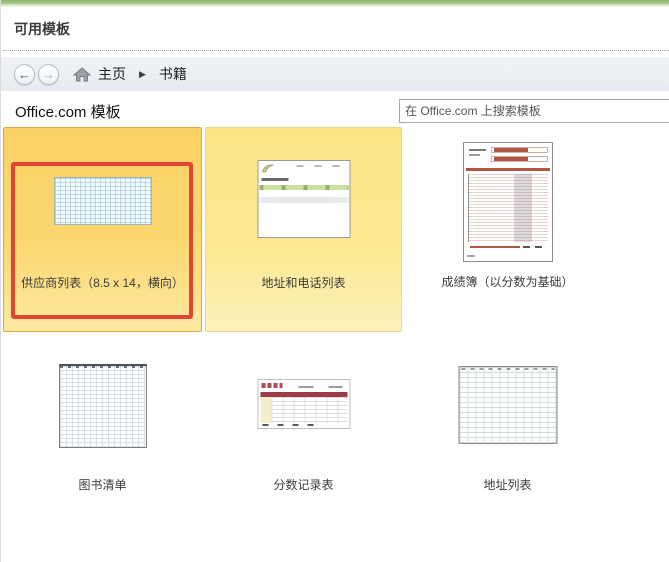 Image resolution: width=669 pixels, height=562 pixels. What do you see at coordinates (507, 452) in the screenshot?
I see `template-tile-address-list: 地址列表` at bounding box center [507, 452].